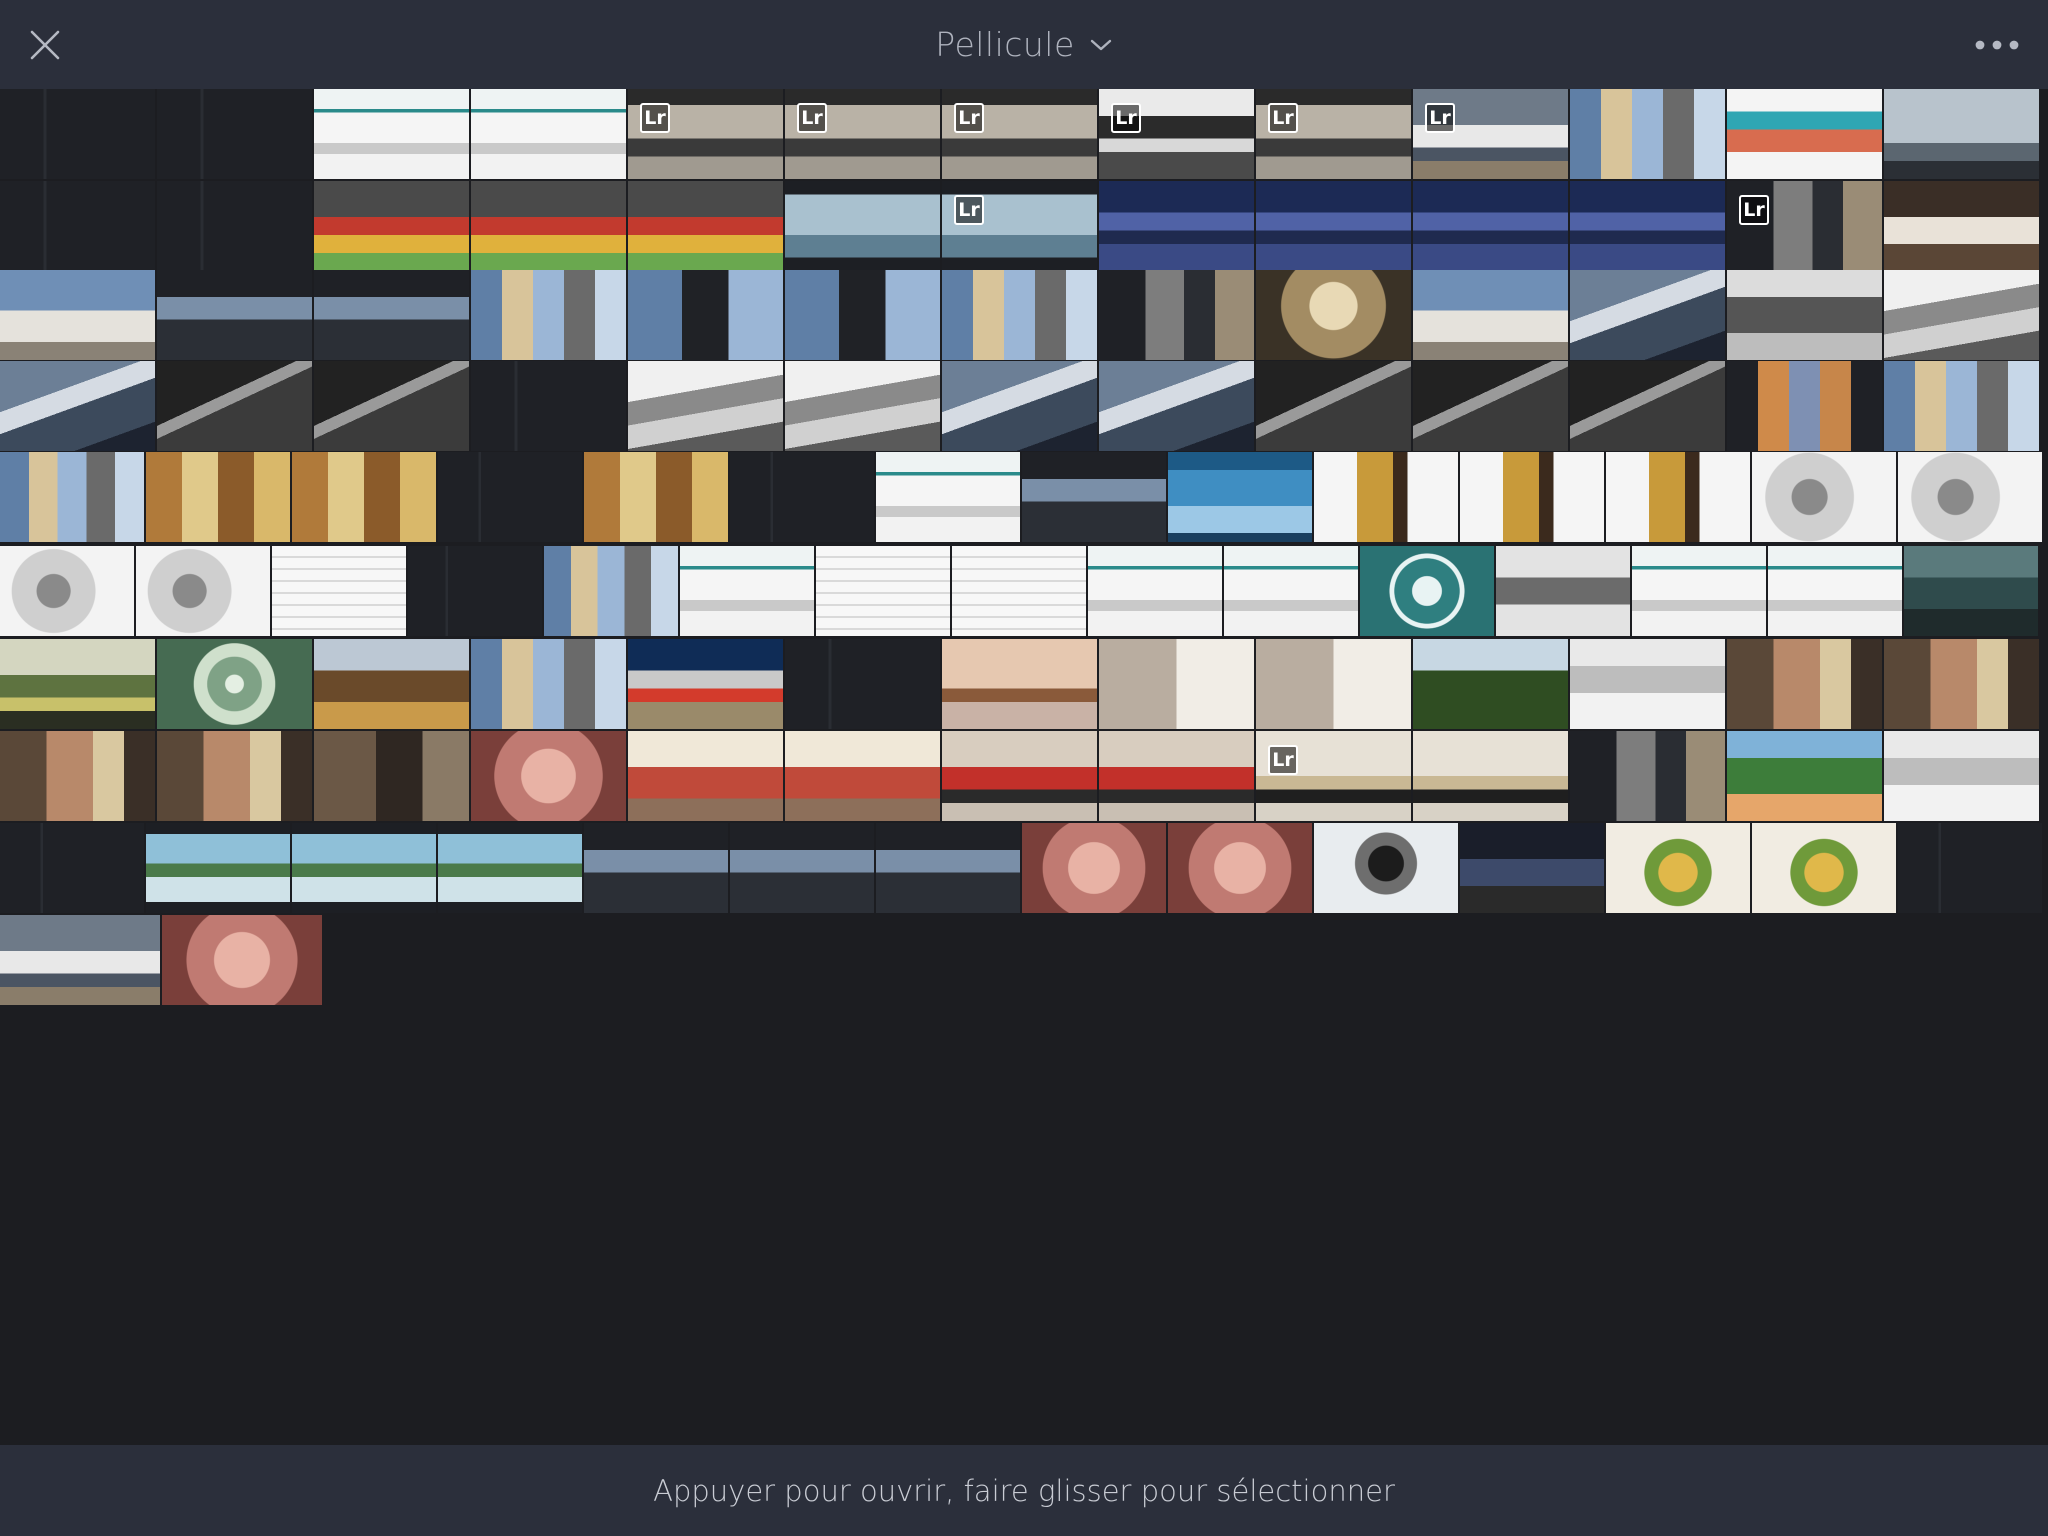 This screenshot has width=2048, height=1536. Describe the element at coordinates (1024, 44) in the screenshot. I see `album-selector: Pellicule` at that location.